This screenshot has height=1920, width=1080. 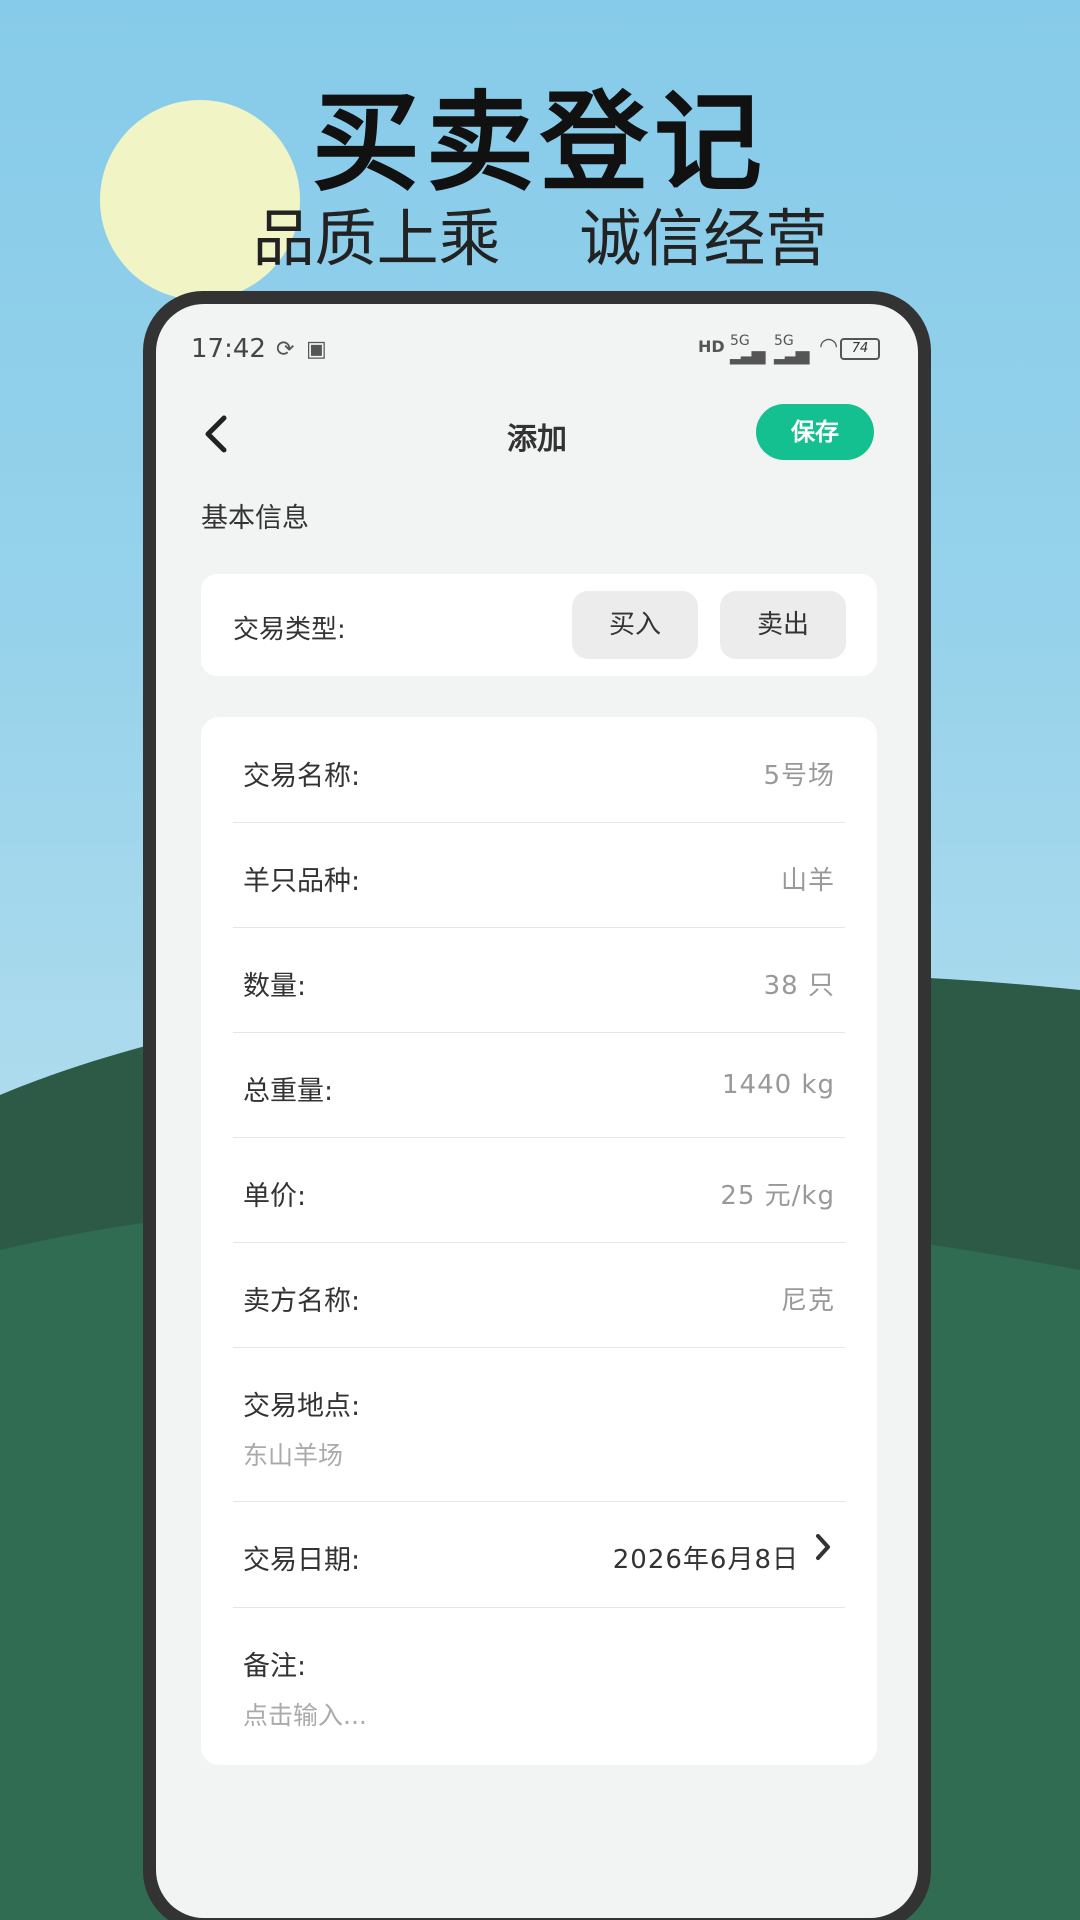 I want to click on app-notification-icon: ▣, so click(x=316, y=349).